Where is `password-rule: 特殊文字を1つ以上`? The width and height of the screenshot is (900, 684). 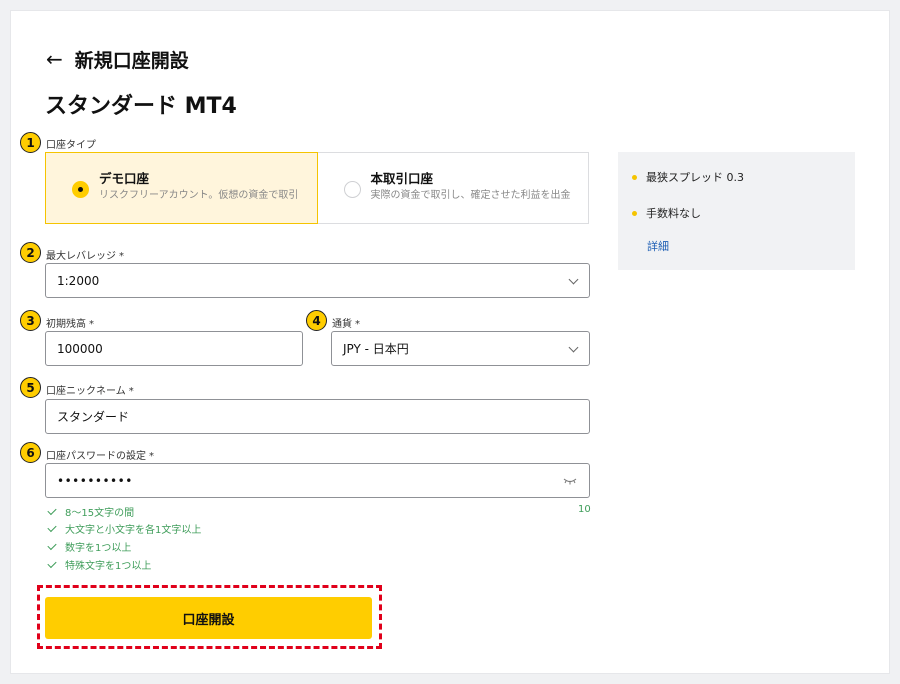
password-rule: 特殊文字を1つ以上 is located at coordinates (98, 564).